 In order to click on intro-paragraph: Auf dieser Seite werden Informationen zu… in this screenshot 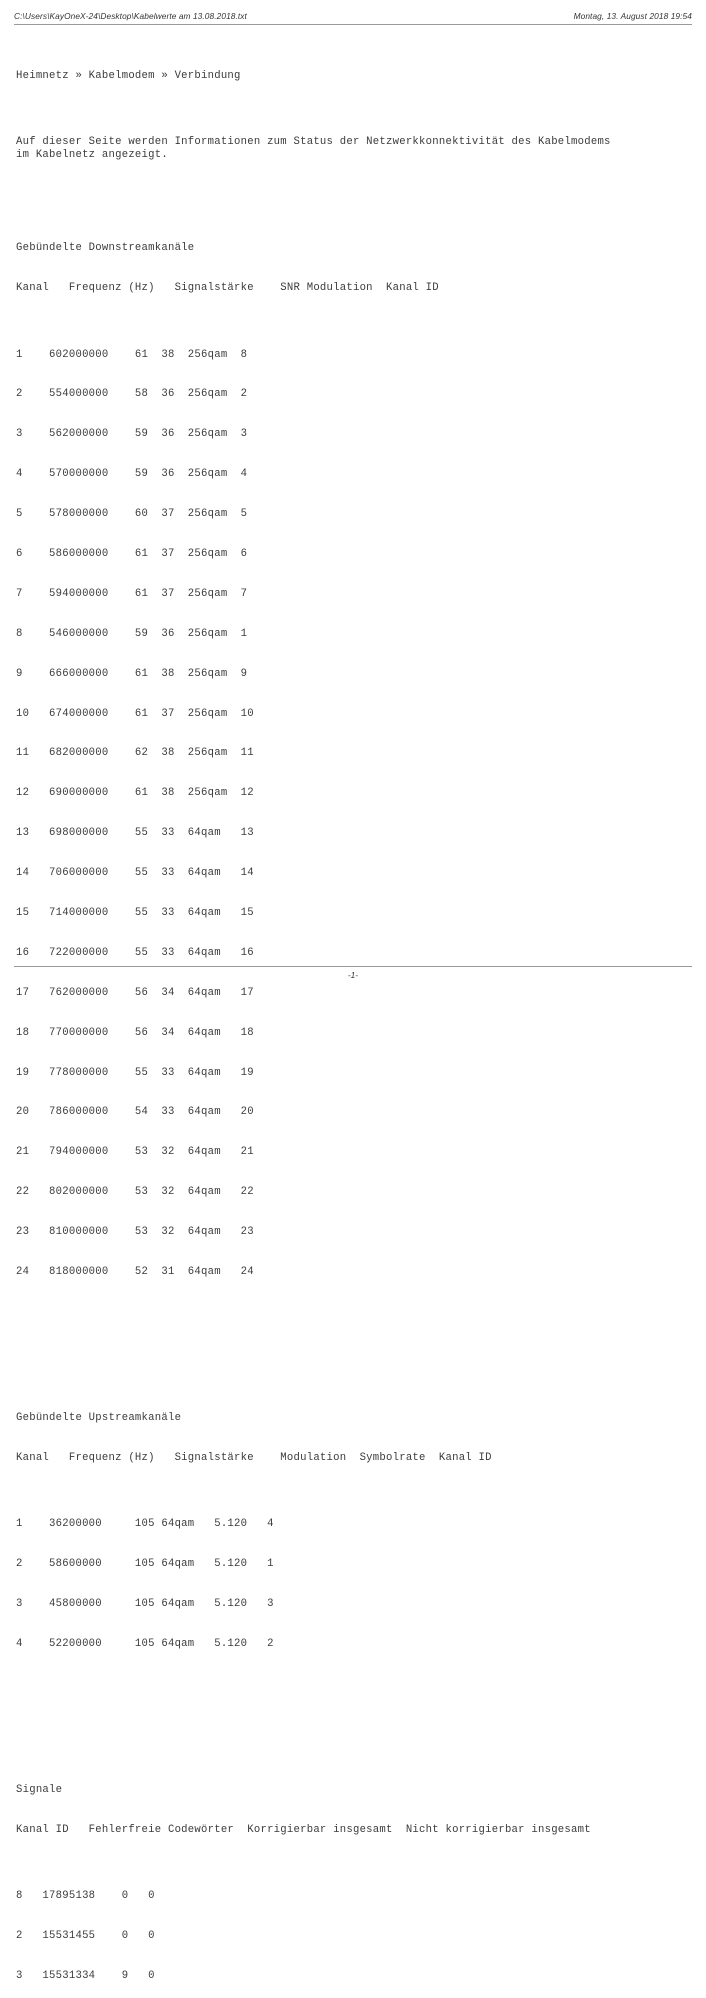, I will do `click(313, 149)`.